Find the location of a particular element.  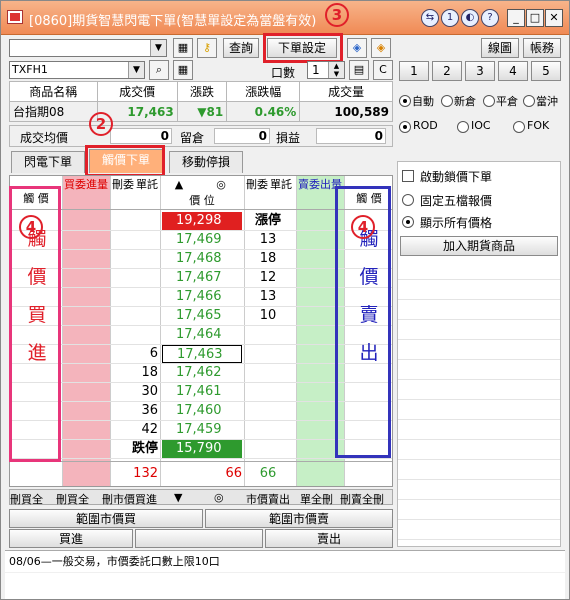

symbol-select: TXFH1 ▼ is located at coordinates (77, 70).